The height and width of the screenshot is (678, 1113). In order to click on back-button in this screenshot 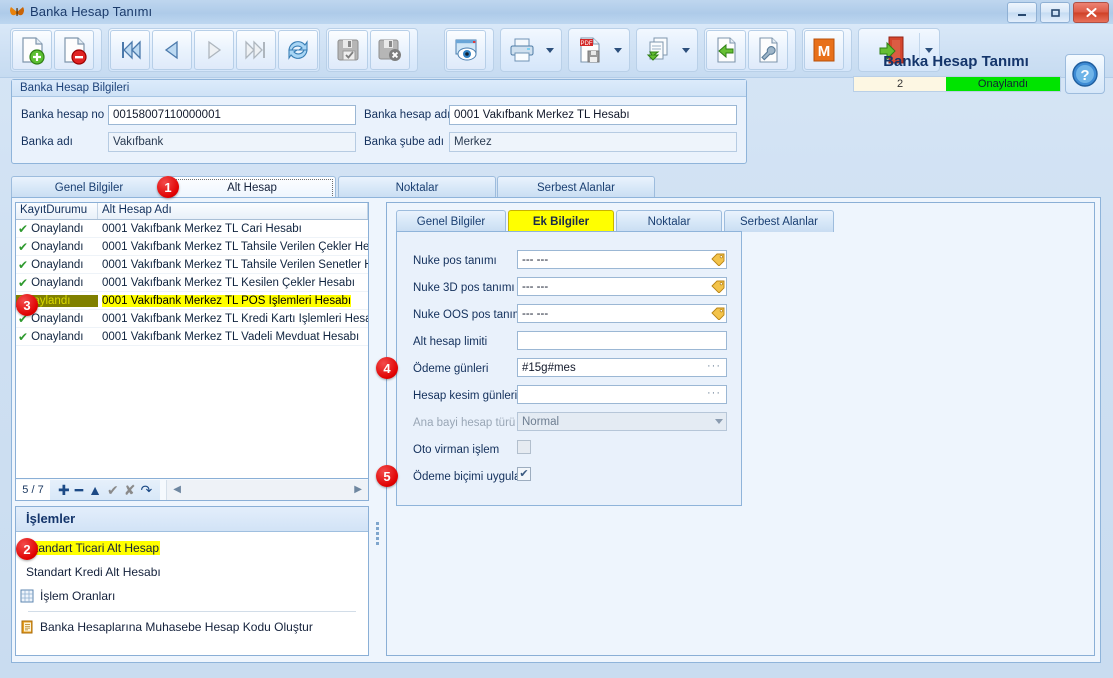, I will do `click(726, 50)`.